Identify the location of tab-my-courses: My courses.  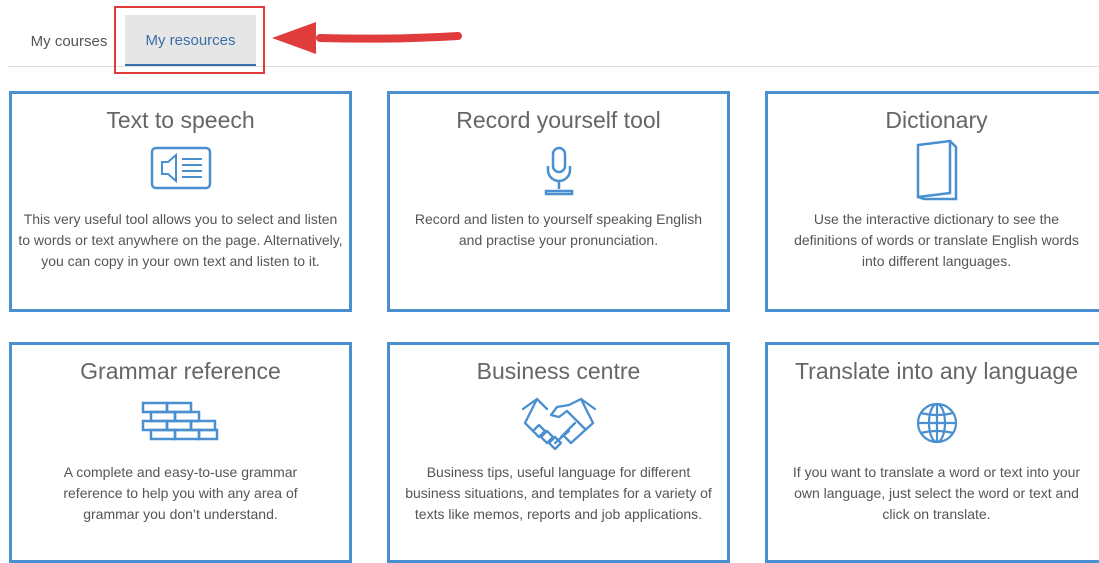
(69, 42).